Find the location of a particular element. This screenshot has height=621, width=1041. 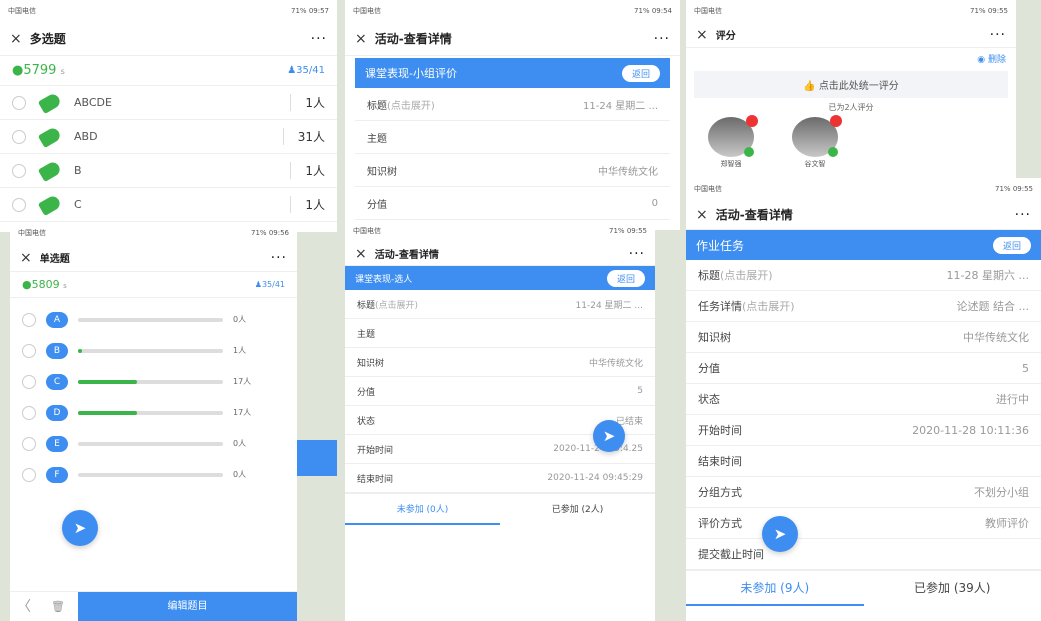

option-row: C 1人 is located at coordinates (168, 205).